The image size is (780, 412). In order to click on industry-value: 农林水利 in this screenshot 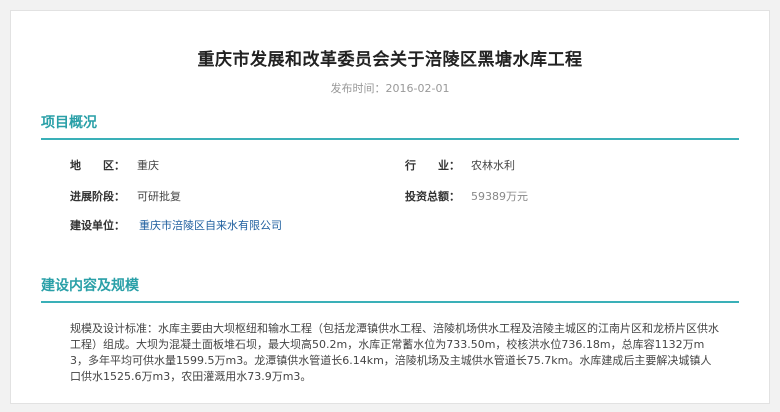, I will do `click(493, 165)`.